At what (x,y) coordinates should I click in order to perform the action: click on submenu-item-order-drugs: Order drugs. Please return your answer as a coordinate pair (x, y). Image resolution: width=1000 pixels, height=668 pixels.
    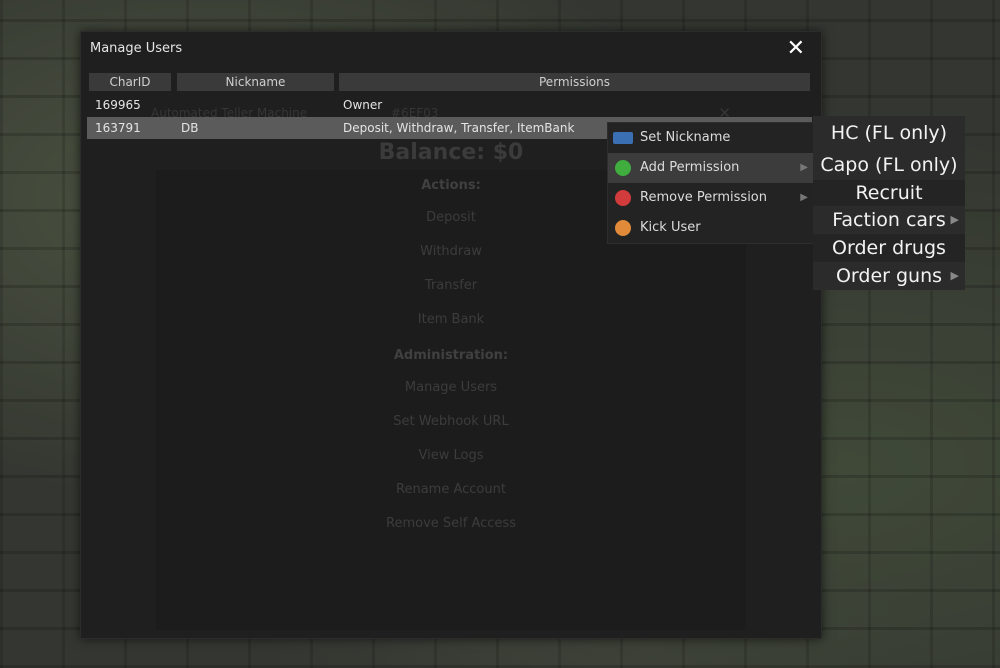
    Looking at the image, I should click on (889, 248).